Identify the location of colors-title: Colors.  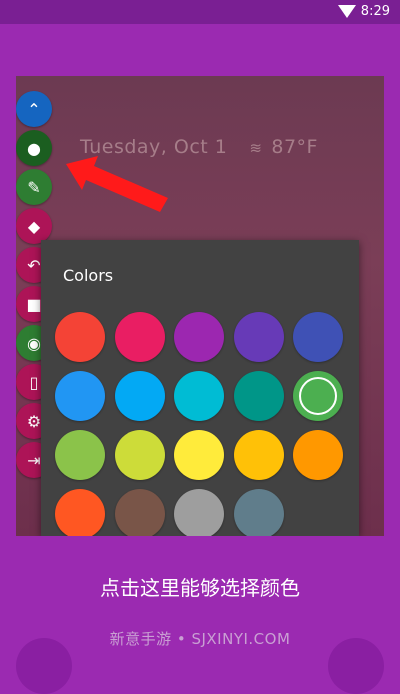
(88, 275).